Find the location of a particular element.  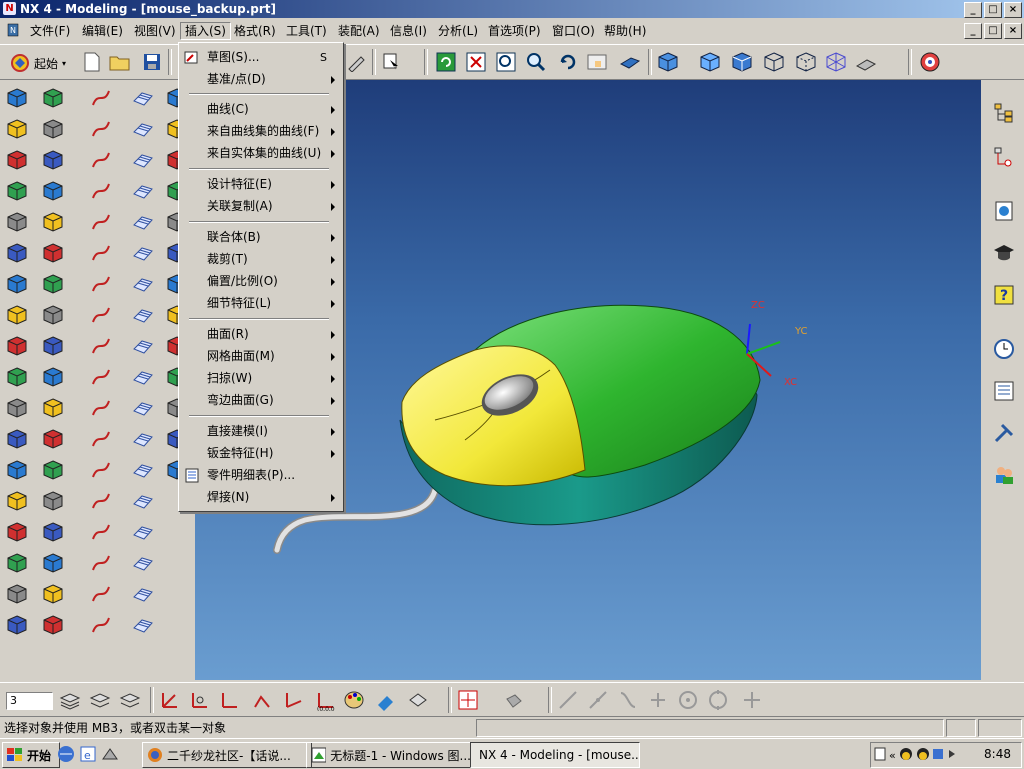

start-menu-button: 开始 is located at coordinates (31, 755).